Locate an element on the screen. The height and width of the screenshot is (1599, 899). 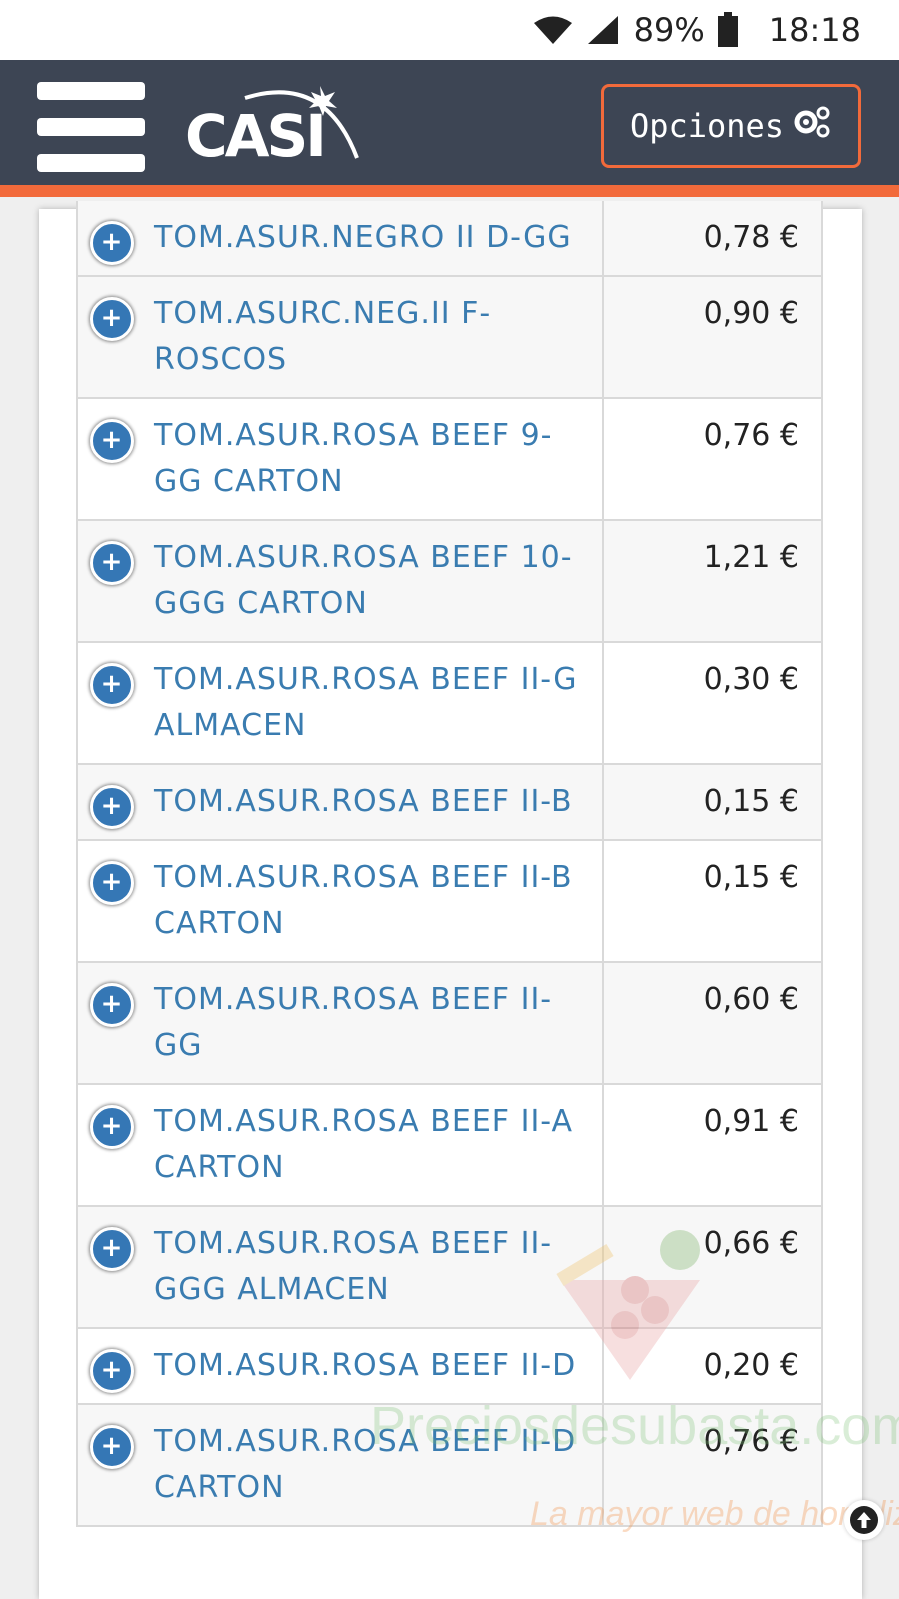
product-name-cell: + TOM.ASUR.ROSA BEEF 9-GG CARTON is located at coordinates (341, 459).